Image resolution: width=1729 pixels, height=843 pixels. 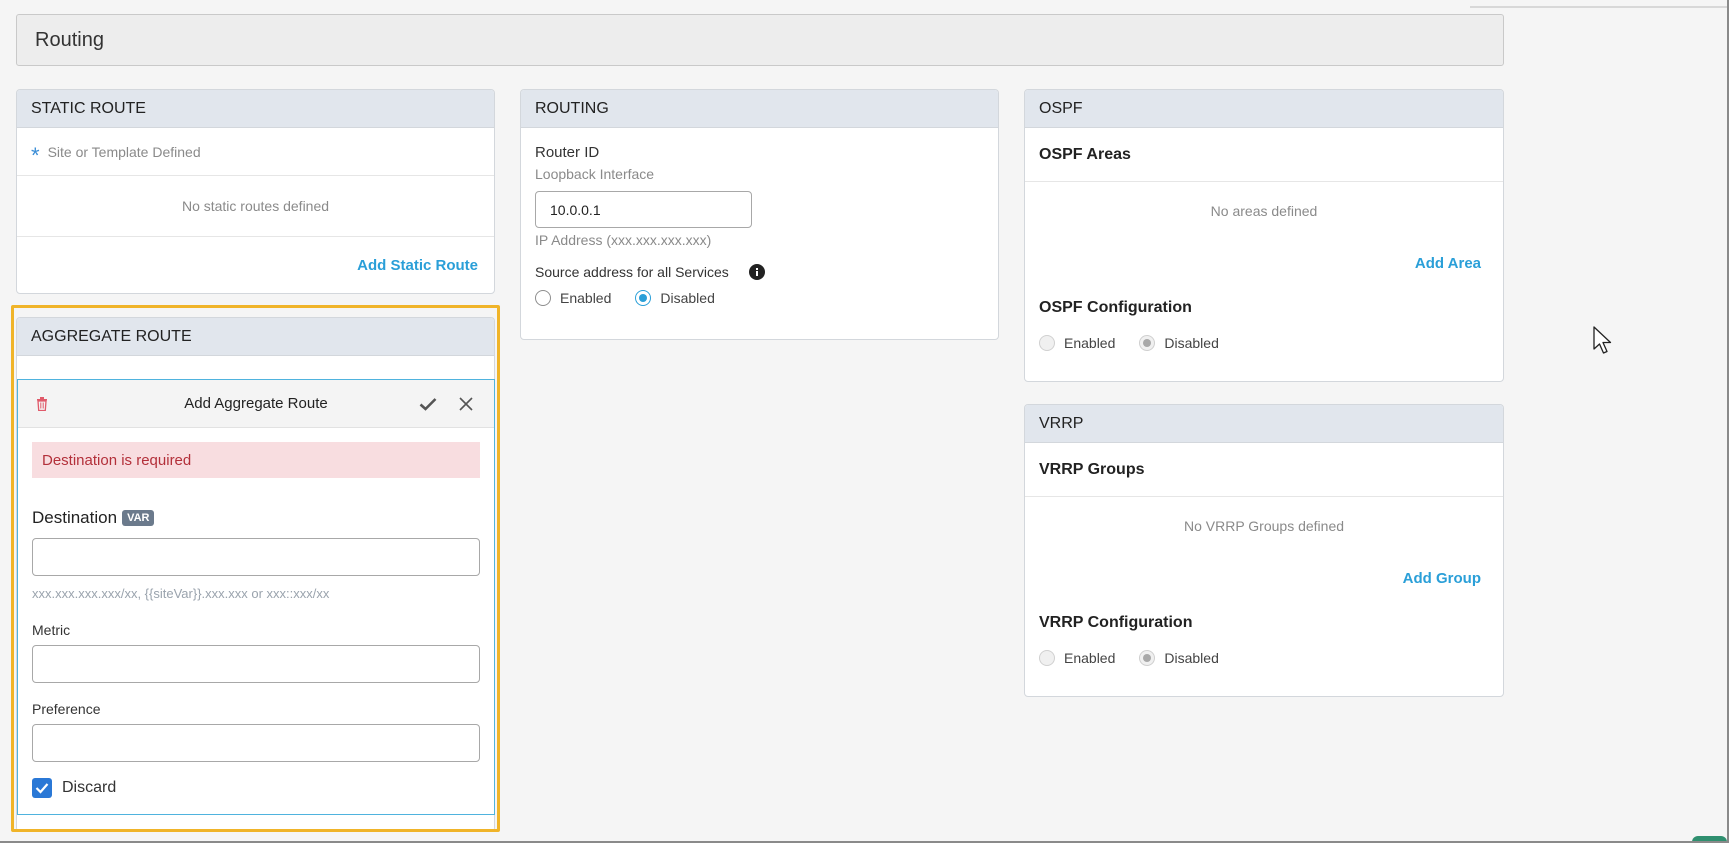 I want to click on page-title: Routing, so click(x=69, y=39).